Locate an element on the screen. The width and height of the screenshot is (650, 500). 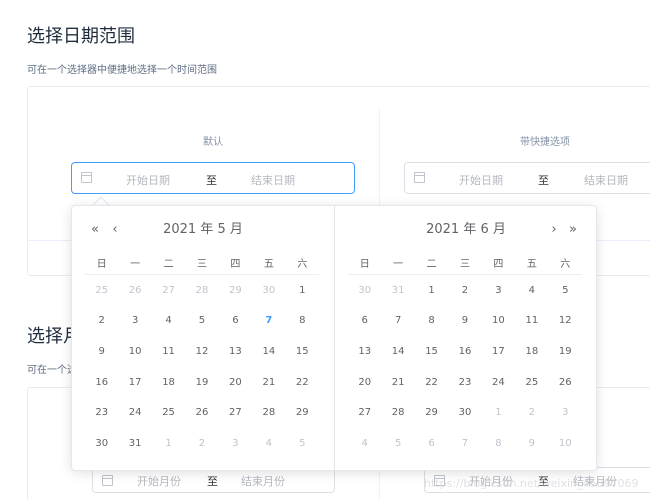
weekday-header: 一 is located at coordinates (135, 264).